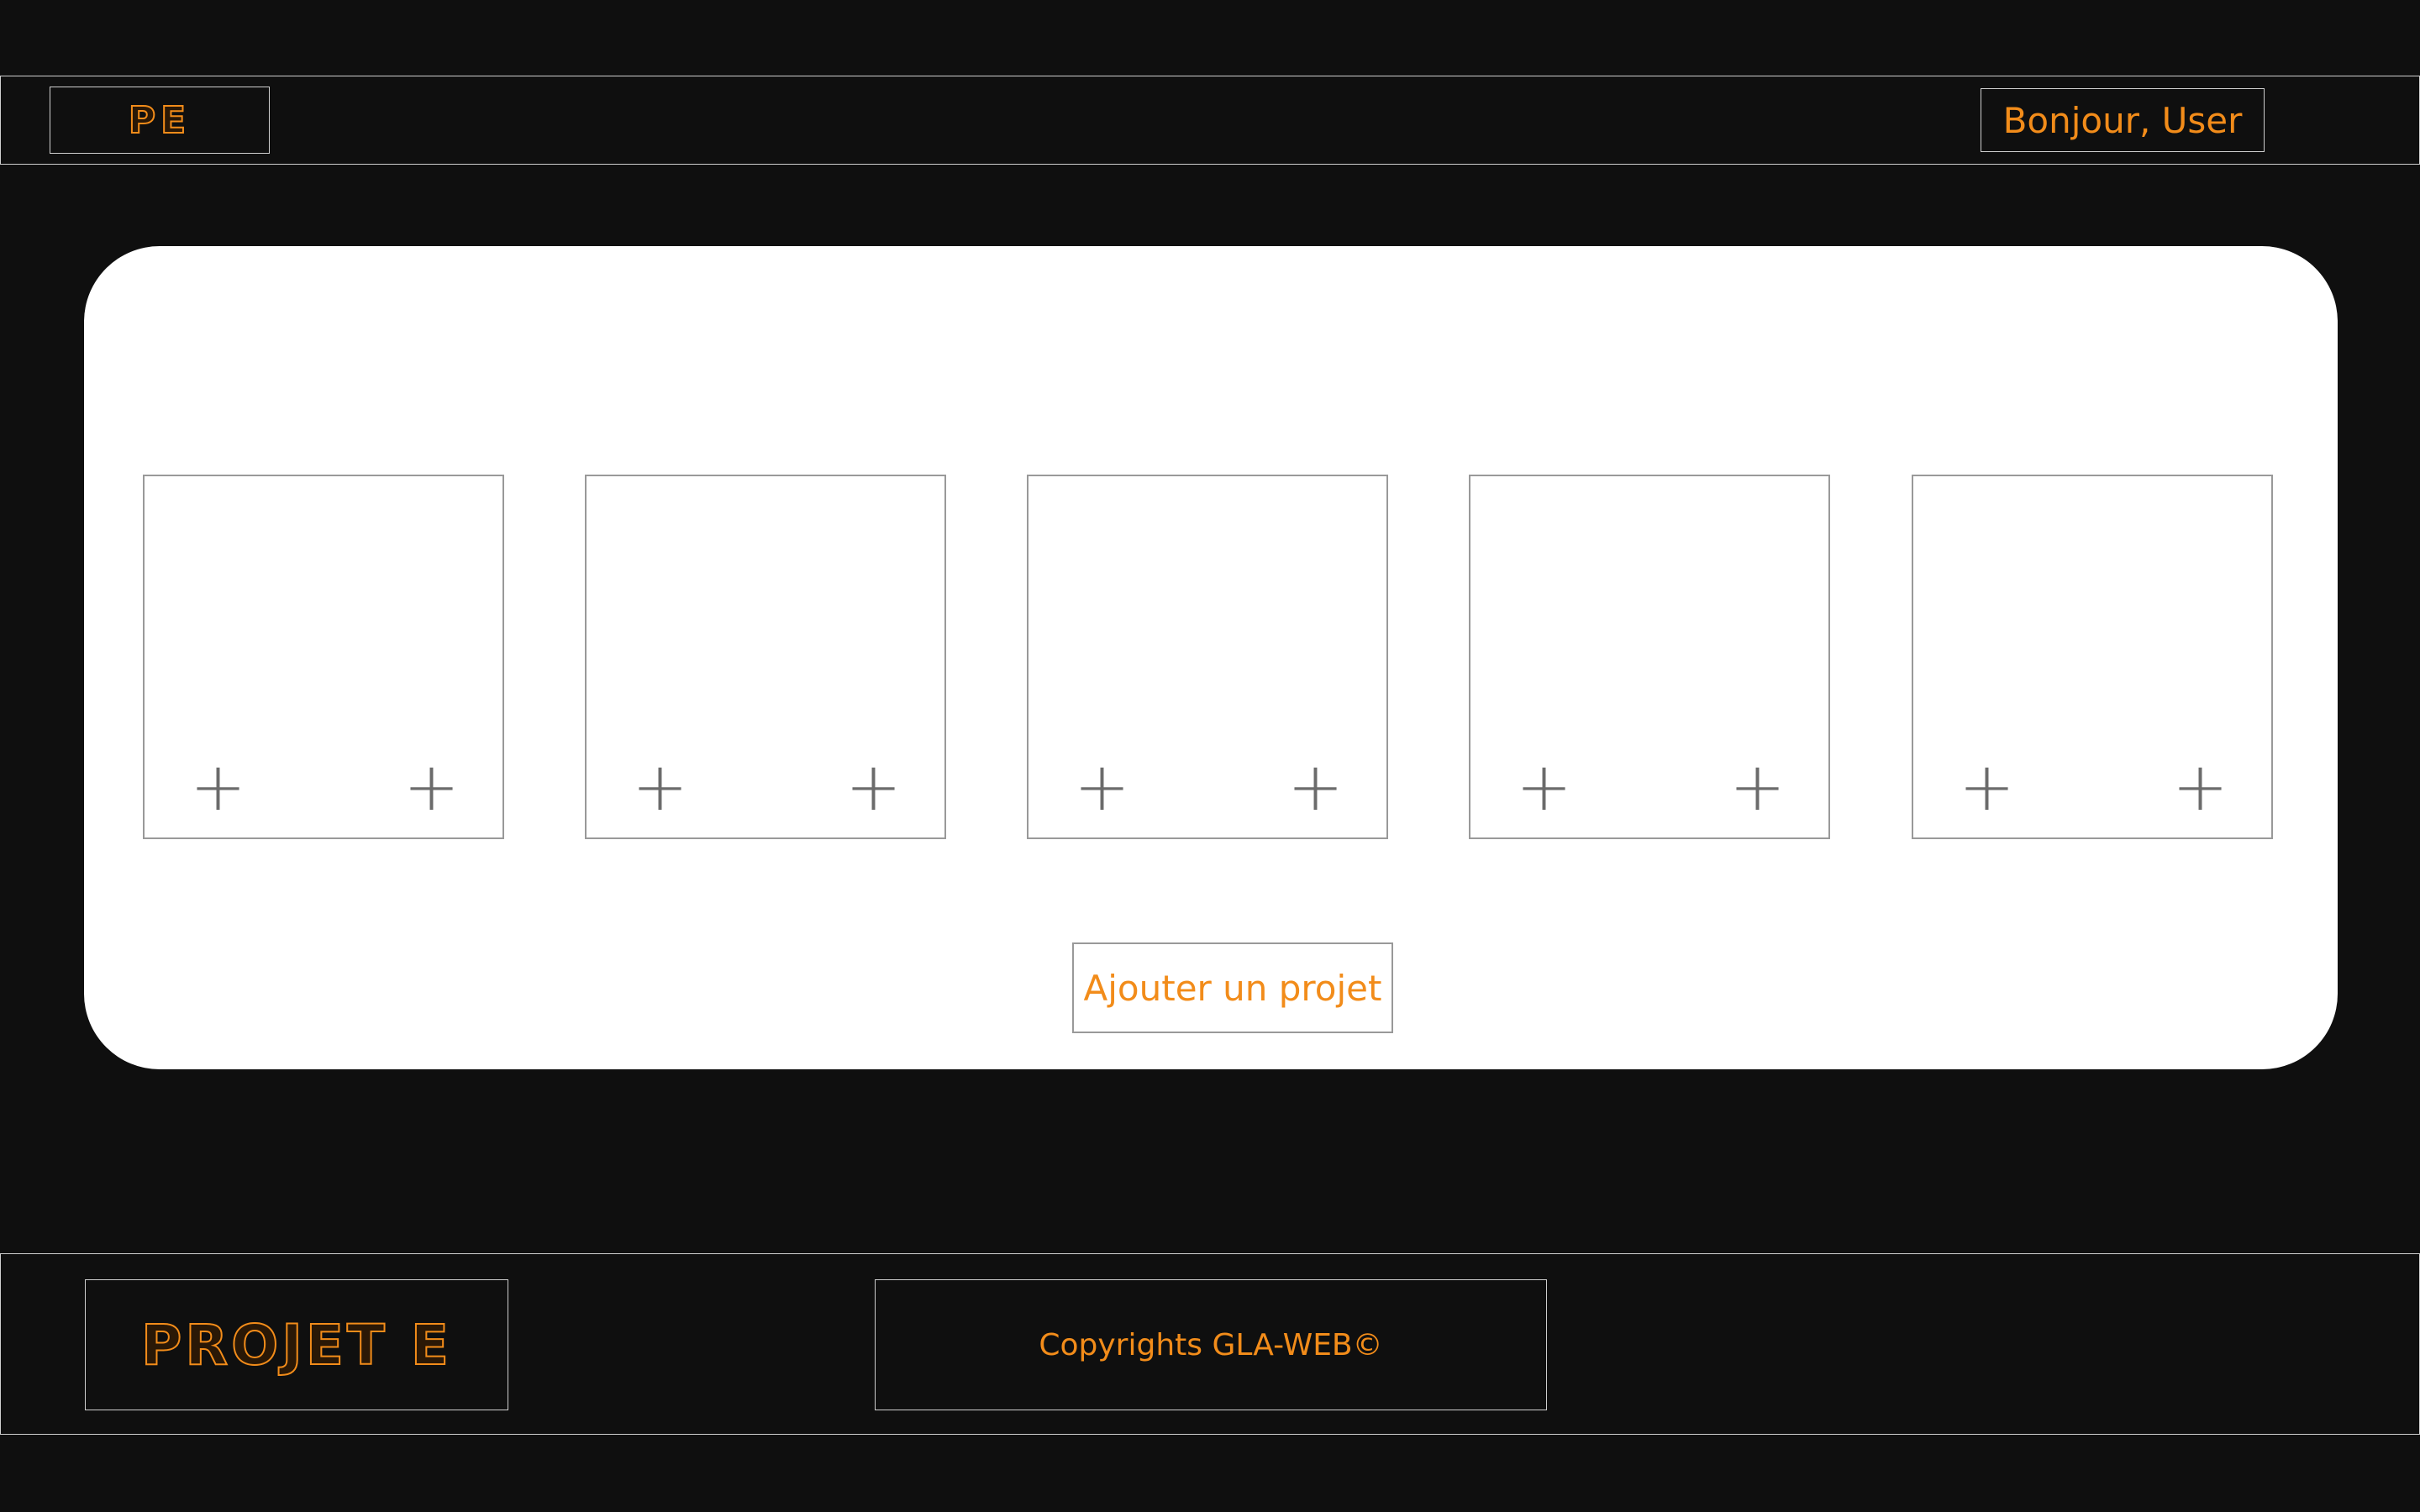 The image size is (2420, 1512). I want to click on copyright-text: Copyrights GLA-WEB©, so click(1211, 1344).